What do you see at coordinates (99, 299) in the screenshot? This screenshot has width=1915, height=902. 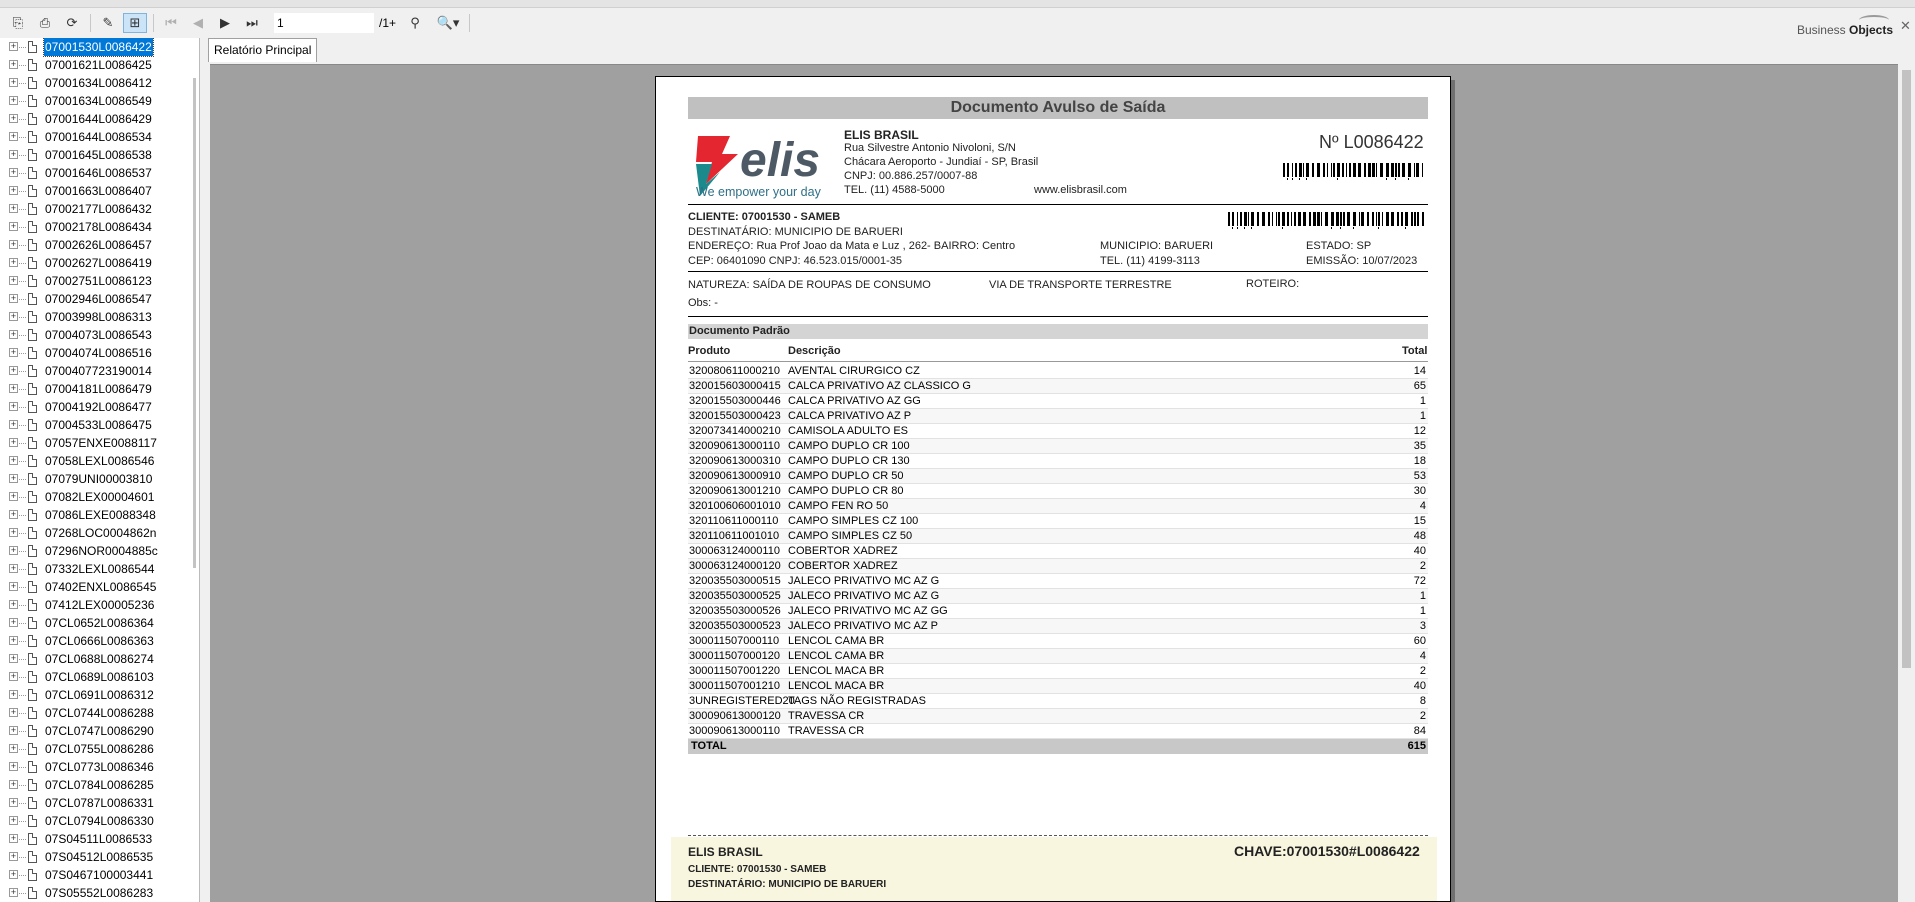 I see `tree-item: +07002946L0086547` at bounding box center [99, 299].